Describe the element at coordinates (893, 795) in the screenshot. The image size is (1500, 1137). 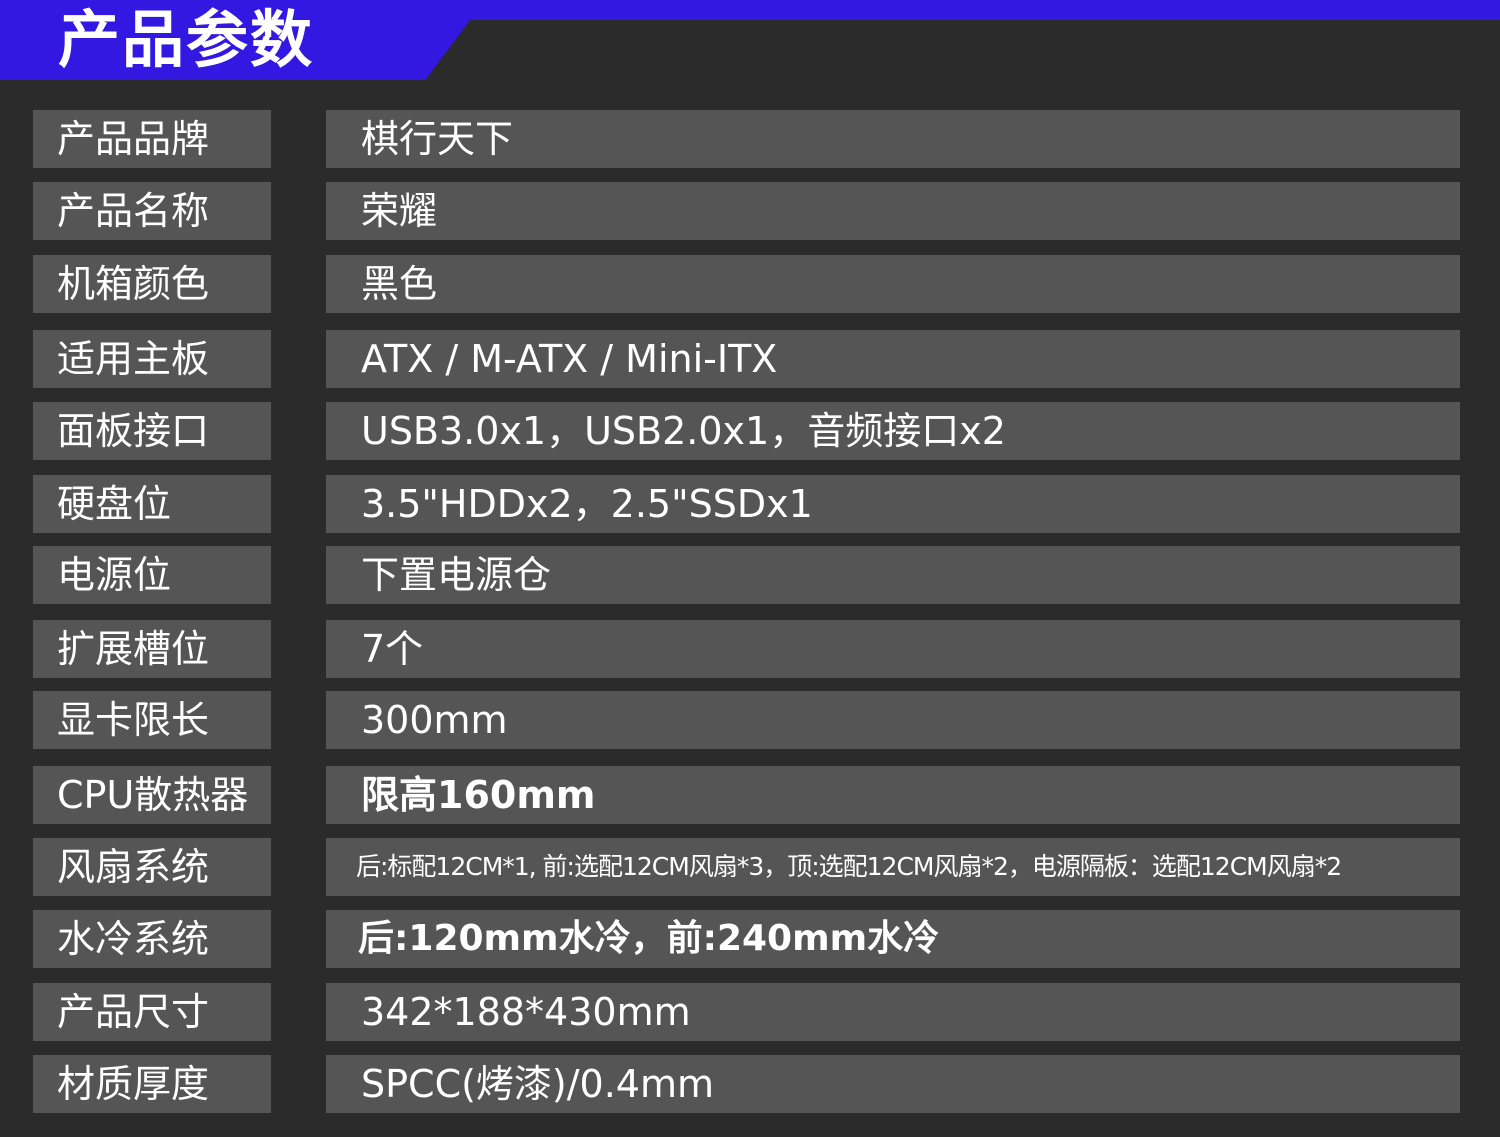
I see `spec-value: 限高160mm` at that location.